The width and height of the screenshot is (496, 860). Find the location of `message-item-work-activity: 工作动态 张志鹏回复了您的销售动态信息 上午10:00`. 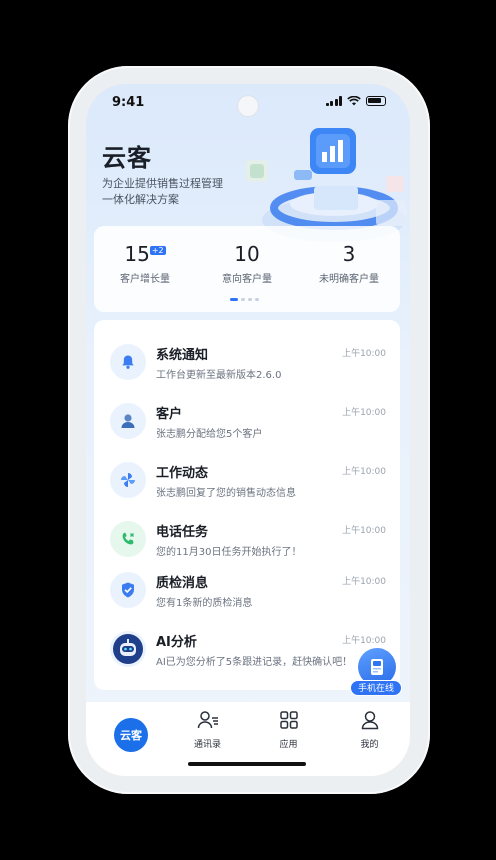

message-item-work-activity: 工作动态 张志鹏回复了您的销售动态信息 上午10:00 is located at coordinates (247, 483).